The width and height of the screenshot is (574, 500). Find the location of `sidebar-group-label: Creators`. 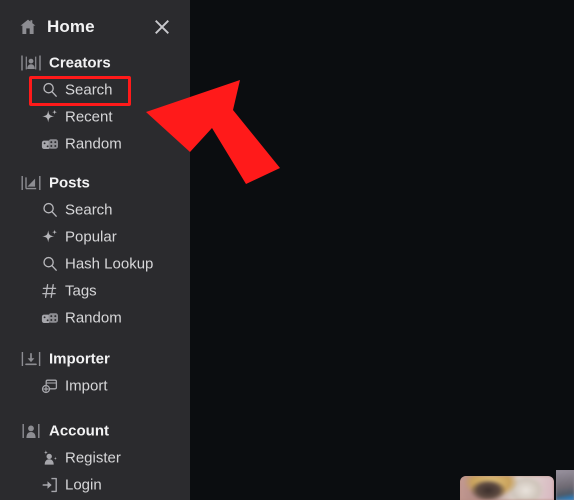

sidebar-group-label: Creators is located at coordinates (80, 62).